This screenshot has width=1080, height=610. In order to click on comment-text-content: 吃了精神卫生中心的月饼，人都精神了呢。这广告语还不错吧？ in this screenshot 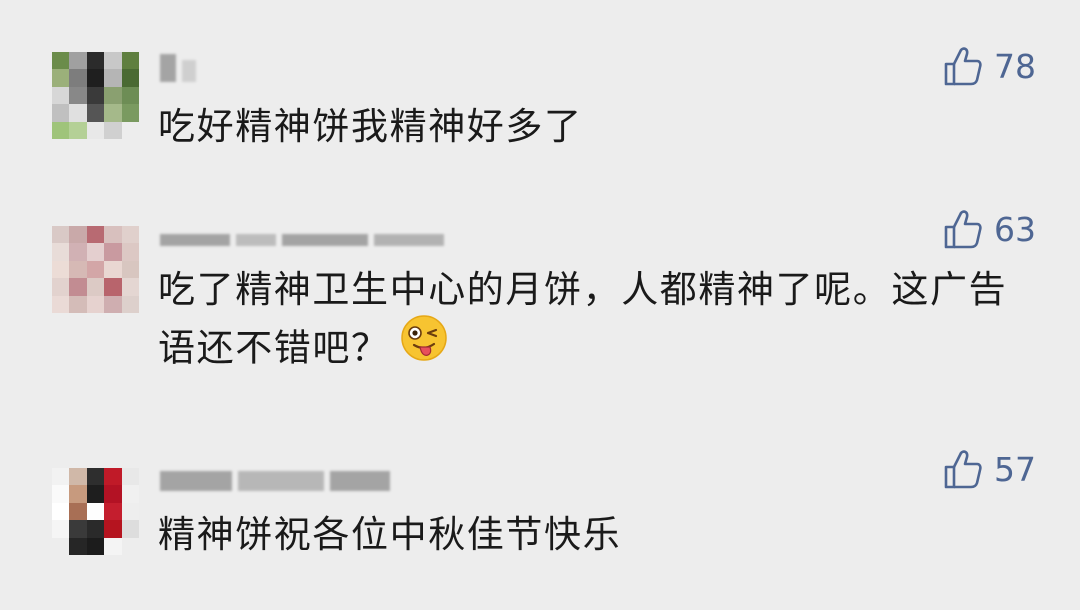, I will do `click(583, 319)`.